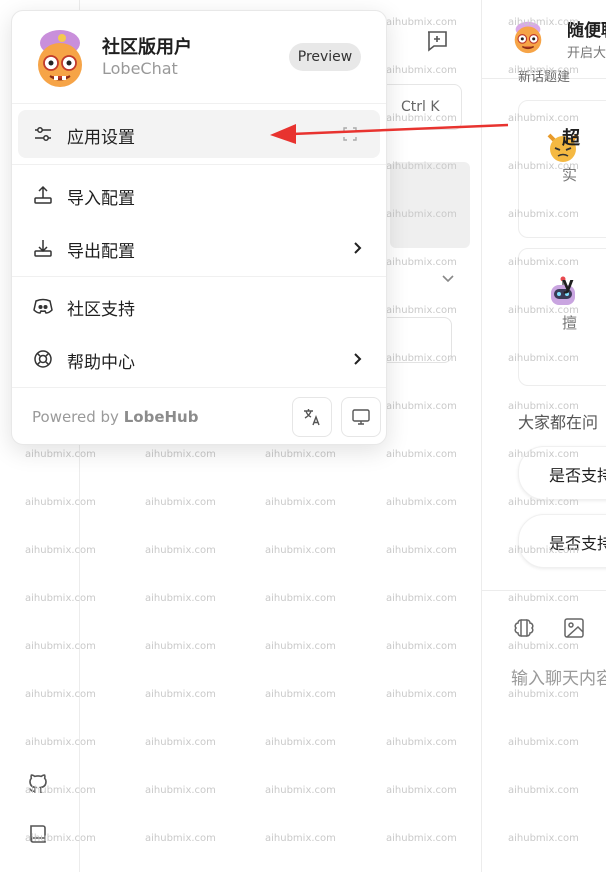  Describe the element at coordinates (558, 676) in the screenshot. I see `chat-input-placeholder: 输入聊天内容` at that location.